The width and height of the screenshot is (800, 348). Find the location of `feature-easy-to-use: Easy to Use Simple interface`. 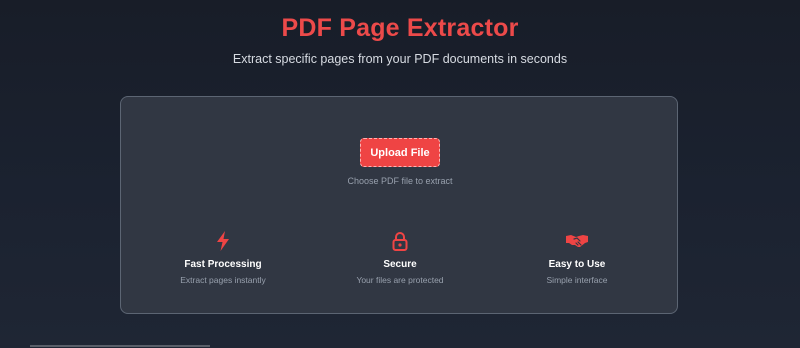

feature-easy-to-use: Easy to Use Simple interface is located at coordinates (577, 258).